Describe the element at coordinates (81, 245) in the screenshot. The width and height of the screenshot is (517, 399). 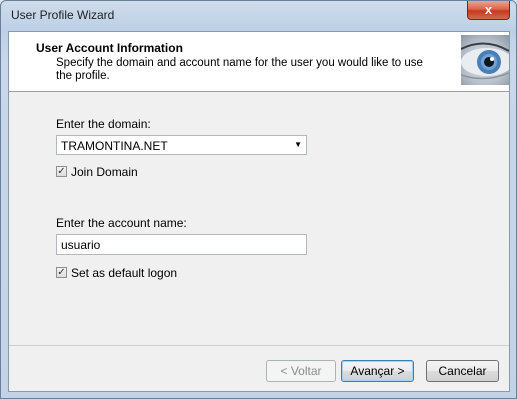
I see `account-name-value: usuario` at that location.